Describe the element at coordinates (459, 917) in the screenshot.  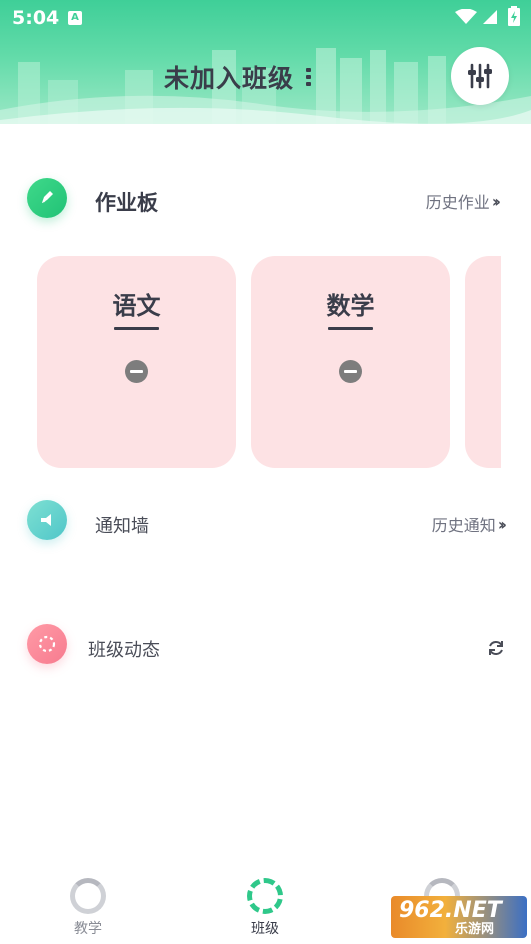
I see `watermark-logo: 962.NET 乐游网` at that location.